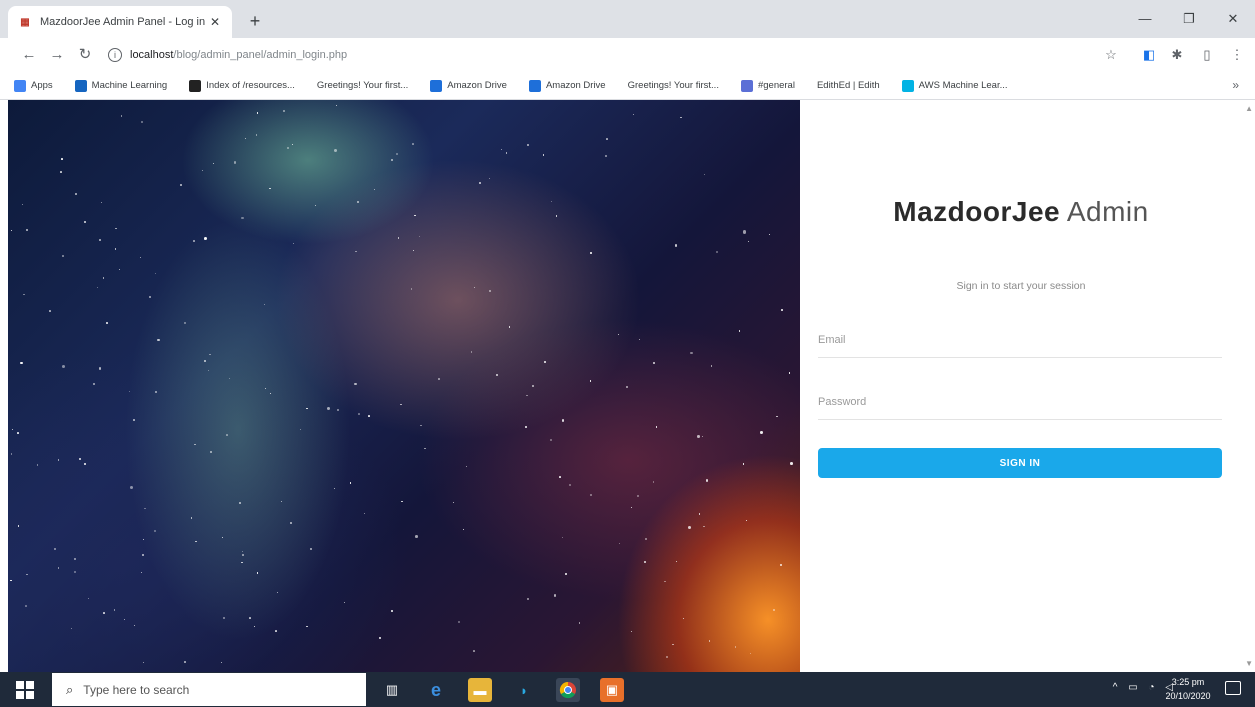 The height and width of the screenshot is (707, 1255). I want to click on site-info-icon: i, so click(115, 55).